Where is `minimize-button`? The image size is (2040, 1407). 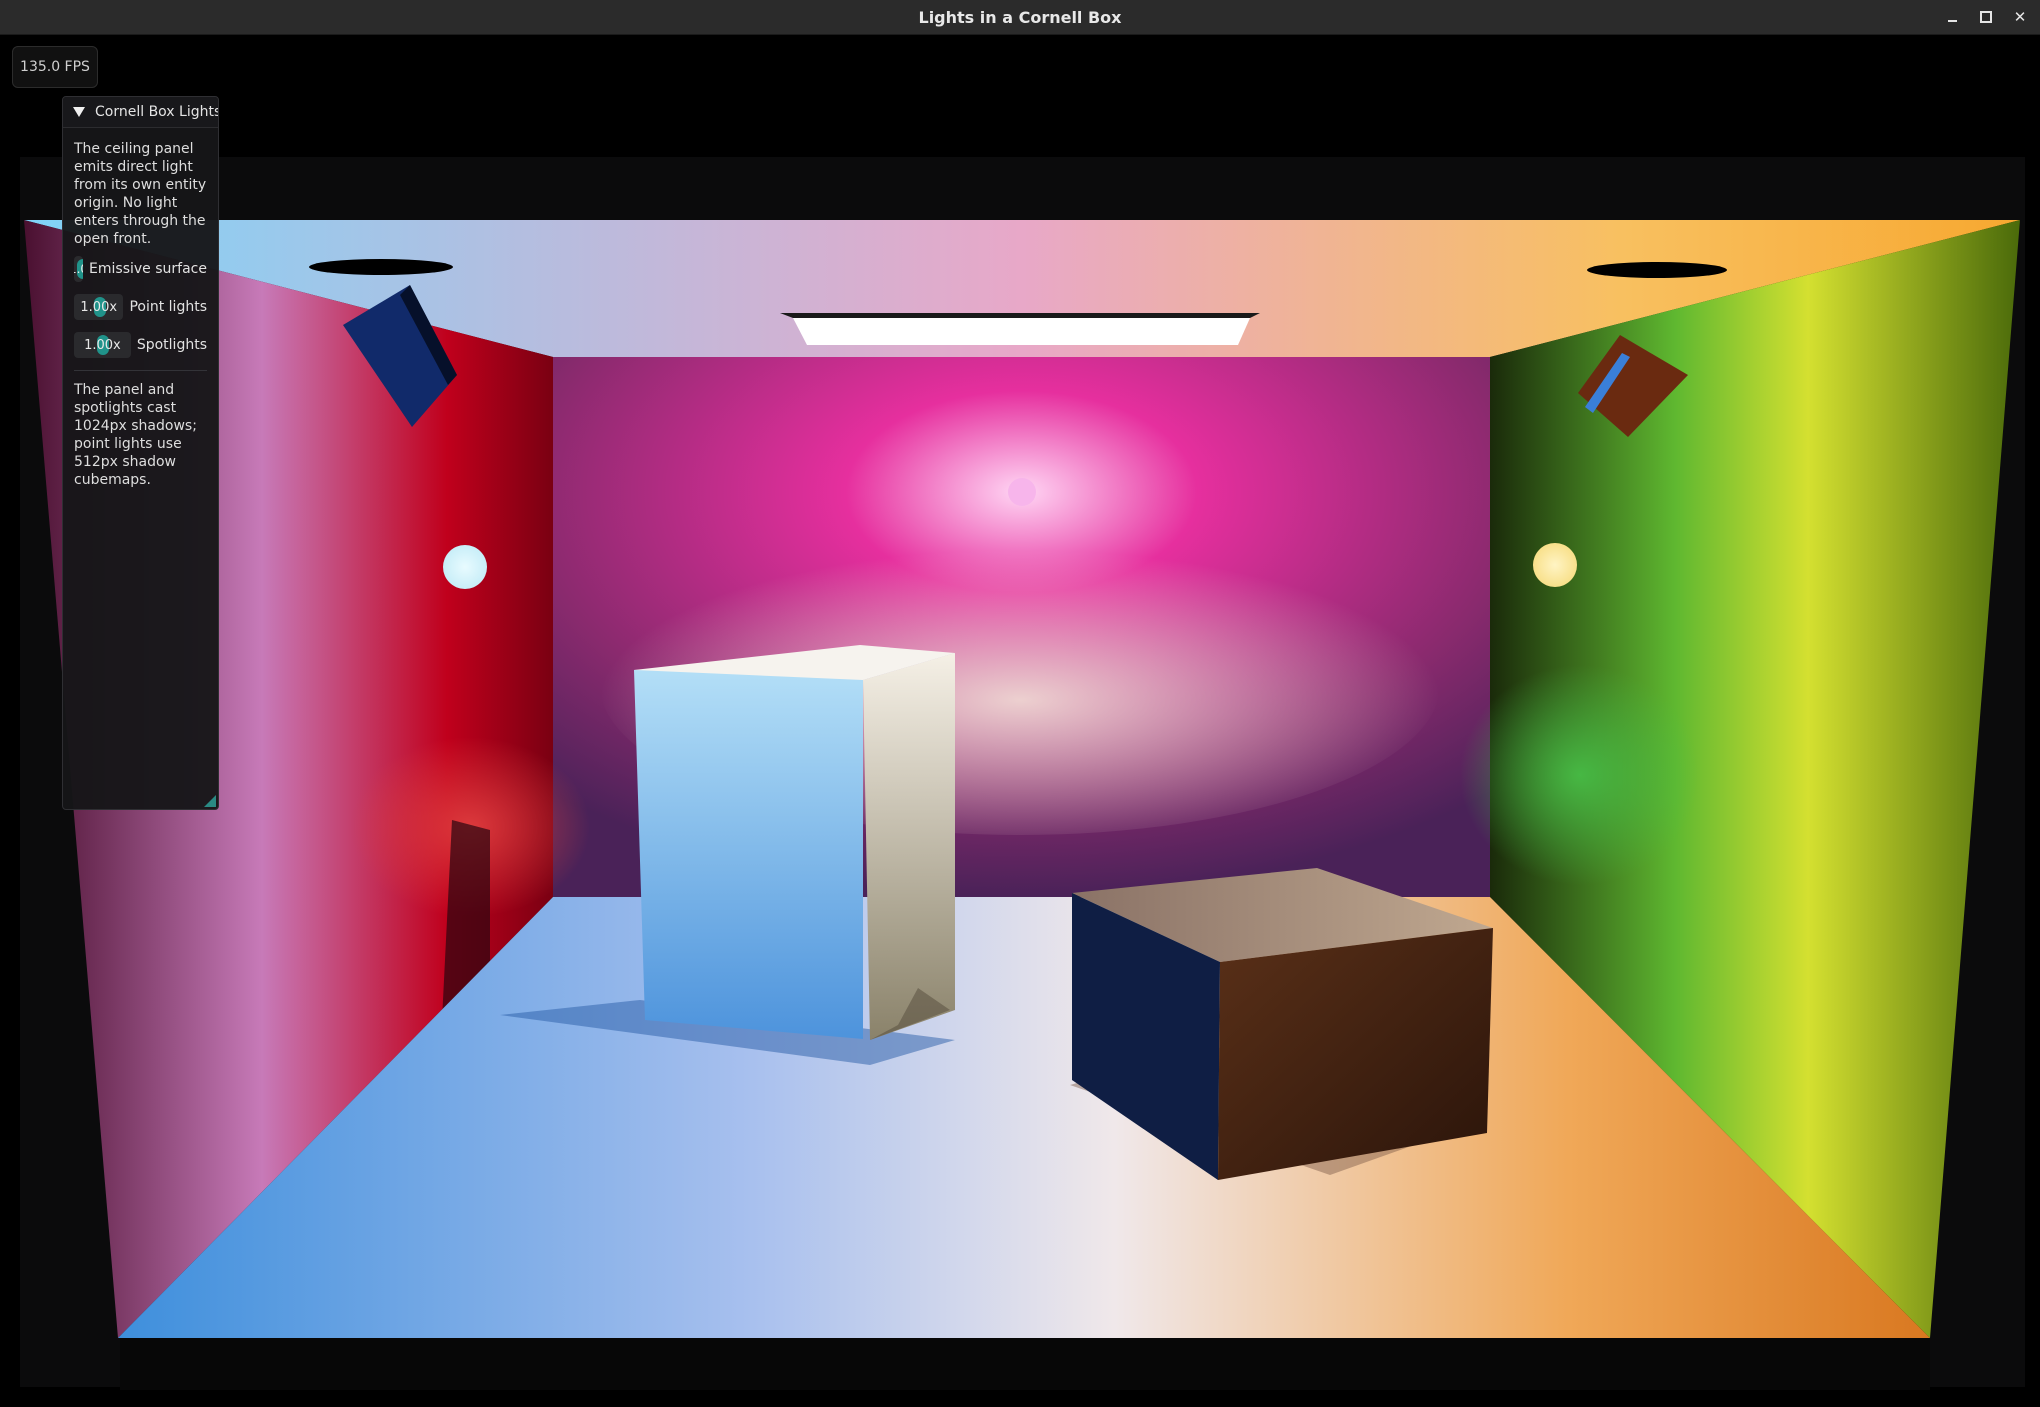 minimize-button is located at coordinates (1952, 17).